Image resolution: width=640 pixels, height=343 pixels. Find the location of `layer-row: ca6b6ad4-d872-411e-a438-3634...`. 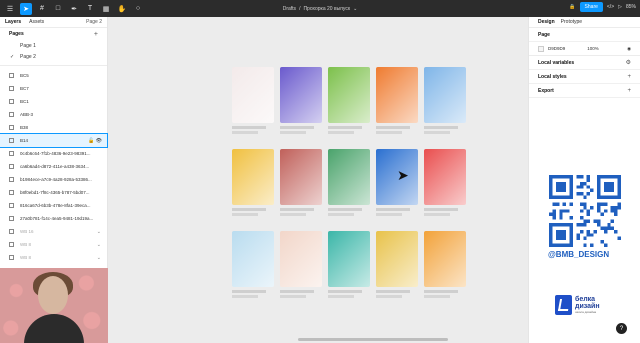

layer-row: ca6b6ad4-d872-411e-a438-3634... is located at coordinates (53, 166).